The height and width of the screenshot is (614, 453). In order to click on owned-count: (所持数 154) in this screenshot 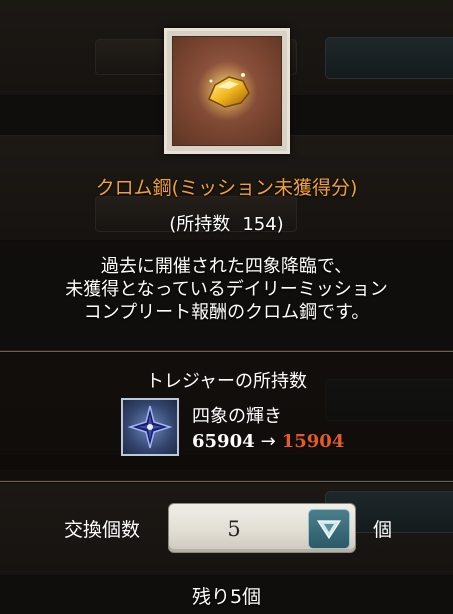, I will do `click(226, 223)`.